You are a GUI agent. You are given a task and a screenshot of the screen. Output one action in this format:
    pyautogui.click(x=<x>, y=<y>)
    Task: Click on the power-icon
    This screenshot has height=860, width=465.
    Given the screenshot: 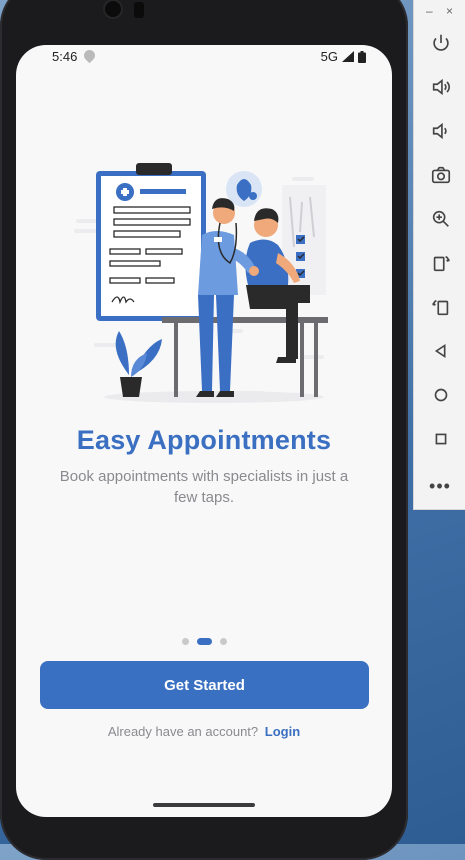 What is the action you would take?
    pyautogui.click(x=441, y=43)
    